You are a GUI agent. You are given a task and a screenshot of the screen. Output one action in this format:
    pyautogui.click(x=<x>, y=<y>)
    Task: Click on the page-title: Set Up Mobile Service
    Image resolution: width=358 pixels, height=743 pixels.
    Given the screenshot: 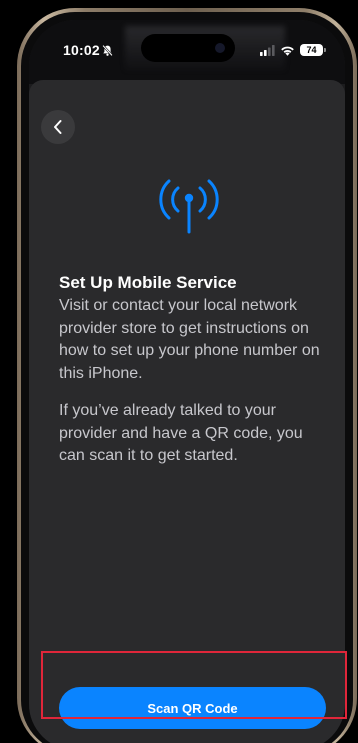 What is the action you would take?
    pyautogui.click(x=148, y=282)
    